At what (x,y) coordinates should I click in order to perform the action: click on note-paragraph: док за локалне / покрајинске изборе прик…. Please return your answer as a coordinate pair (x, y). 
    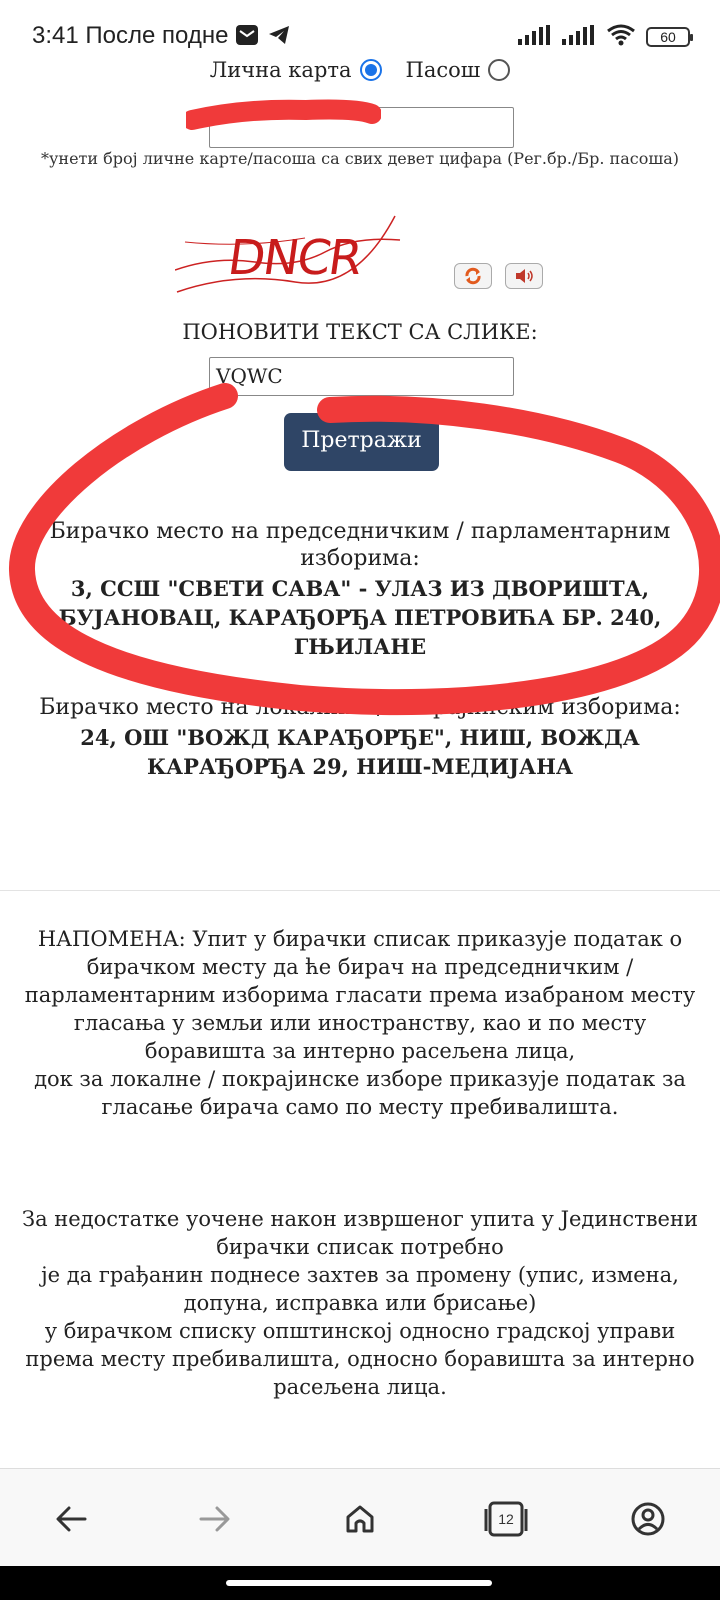
    Looking at the image, I should click on (360, 1093).